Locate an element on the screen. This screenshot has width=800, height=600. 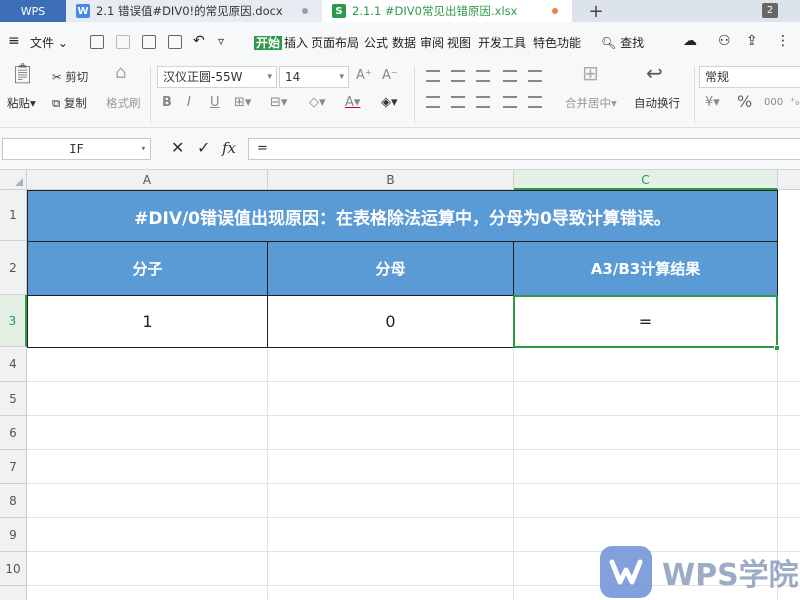
quick-access-dropdown-icon: ▿ is located at coordinates (221, 41).